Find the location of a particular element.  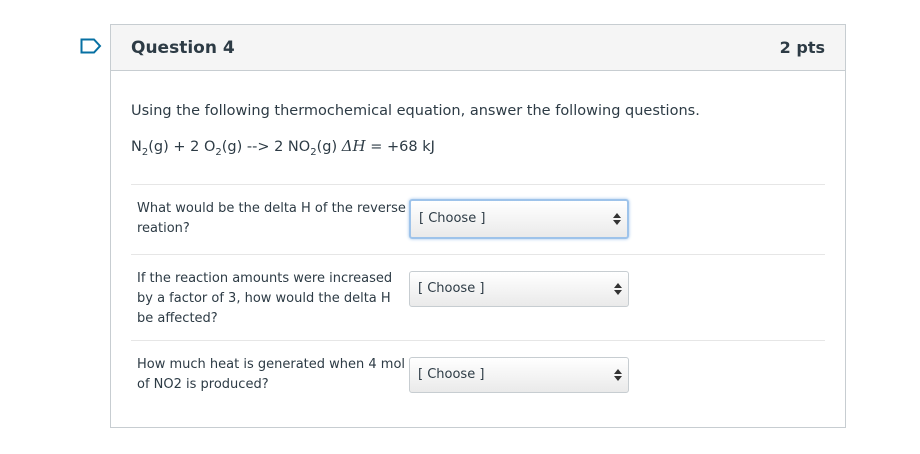

question-title: Question 4 is located at coordinates (183, 47).